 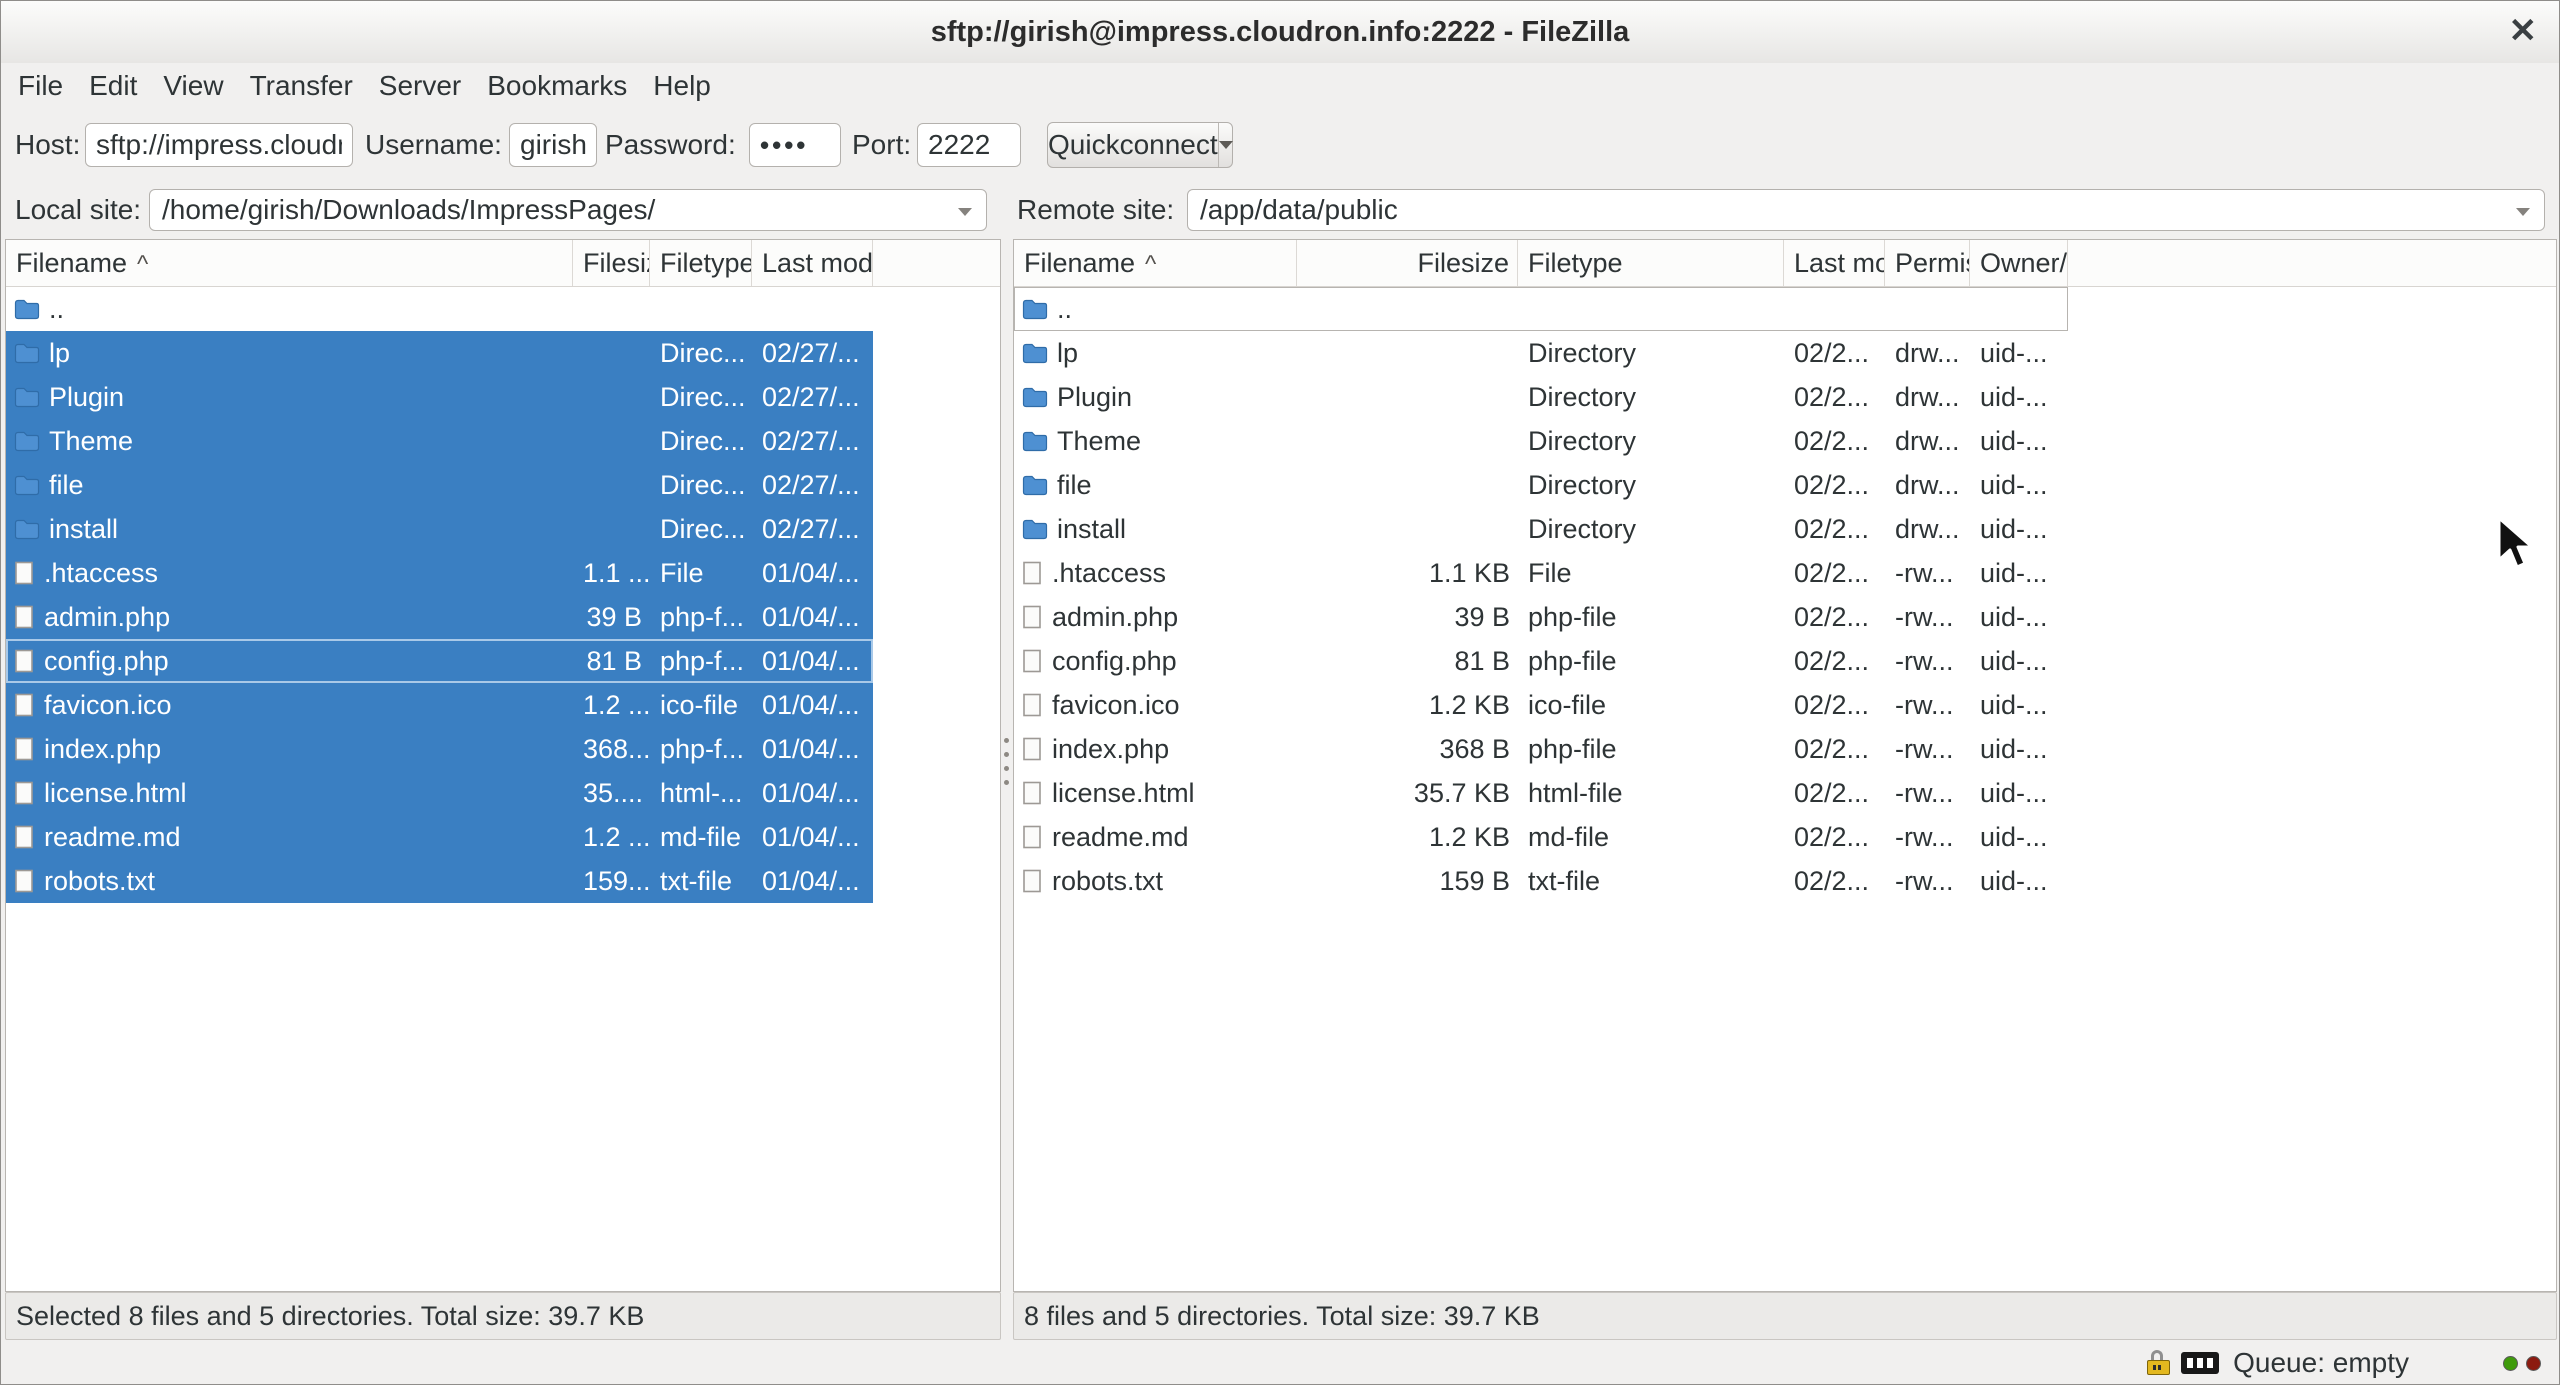 I want to click on owner-cell, so click(x=2019, y=309).